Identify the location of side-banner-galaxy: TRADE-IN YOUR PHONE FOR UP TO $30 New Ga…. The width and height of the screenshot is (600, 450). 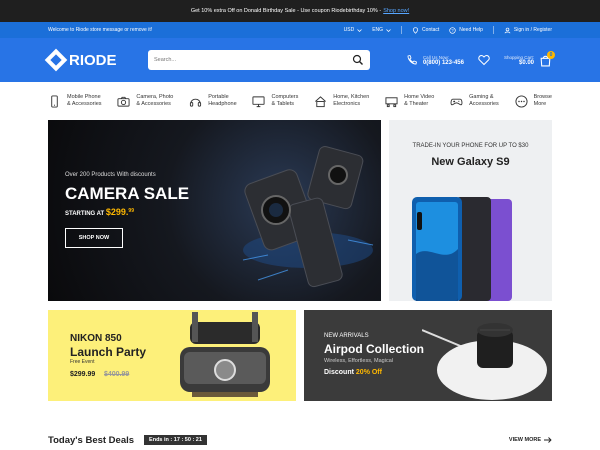
(470, 210).